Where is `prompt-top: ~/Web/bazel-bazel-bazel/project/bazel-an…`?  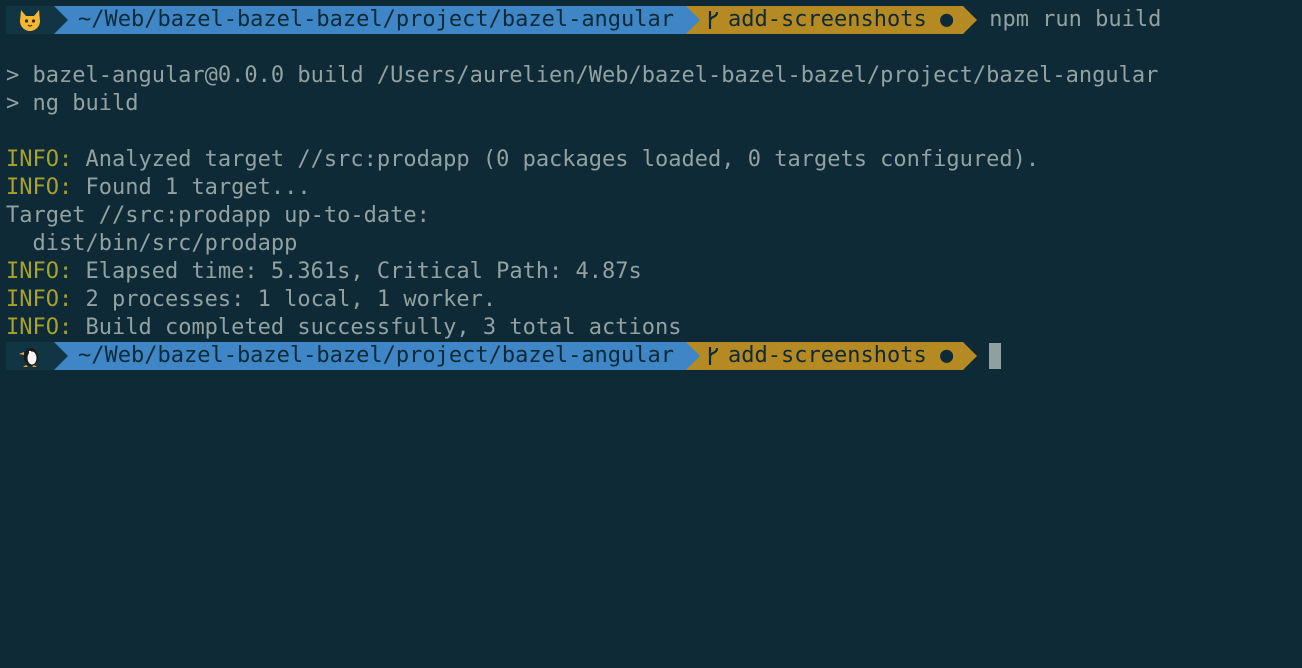 prompt-top: ~/Web/bazel-bazel-bazel/project/bazel-an… is located at coordinates (583, 20).